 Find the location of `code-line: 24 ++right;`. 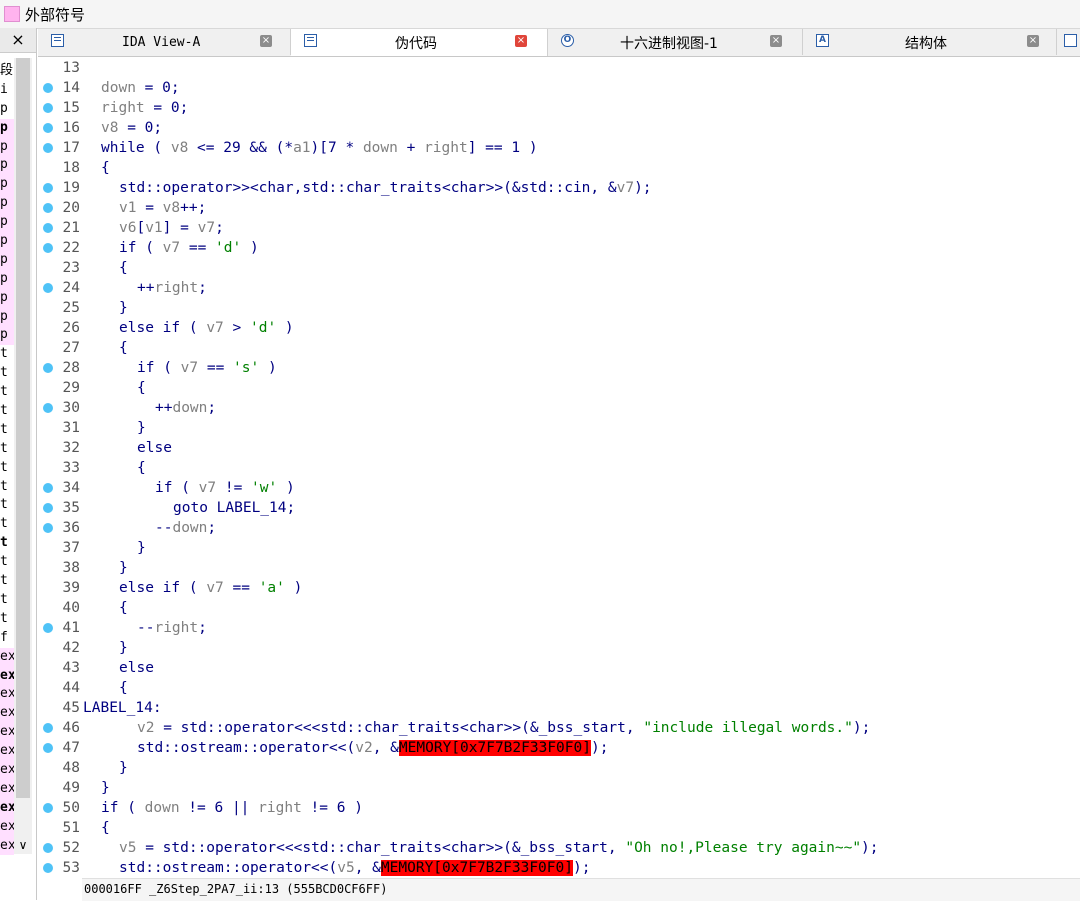

code-line: 24 ++right; is located at coordinates (559, 288).